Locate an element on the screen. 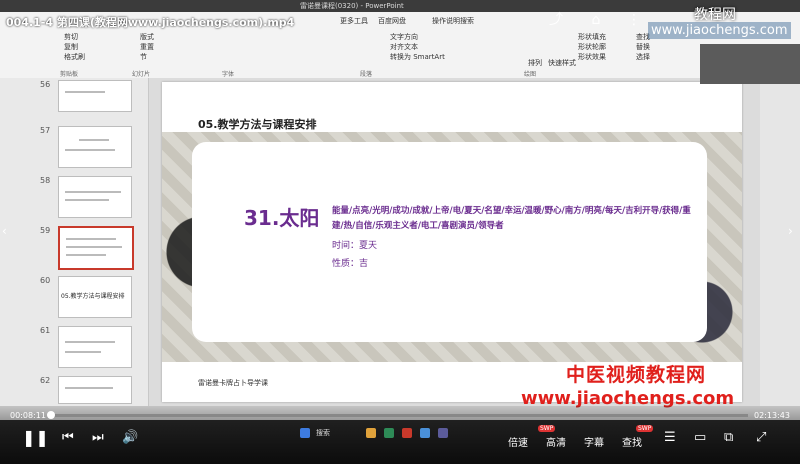 Image resolution: width=800 pixels, height=464 pixels. cut-button: 剪切 is located at coordinates (74, 37).